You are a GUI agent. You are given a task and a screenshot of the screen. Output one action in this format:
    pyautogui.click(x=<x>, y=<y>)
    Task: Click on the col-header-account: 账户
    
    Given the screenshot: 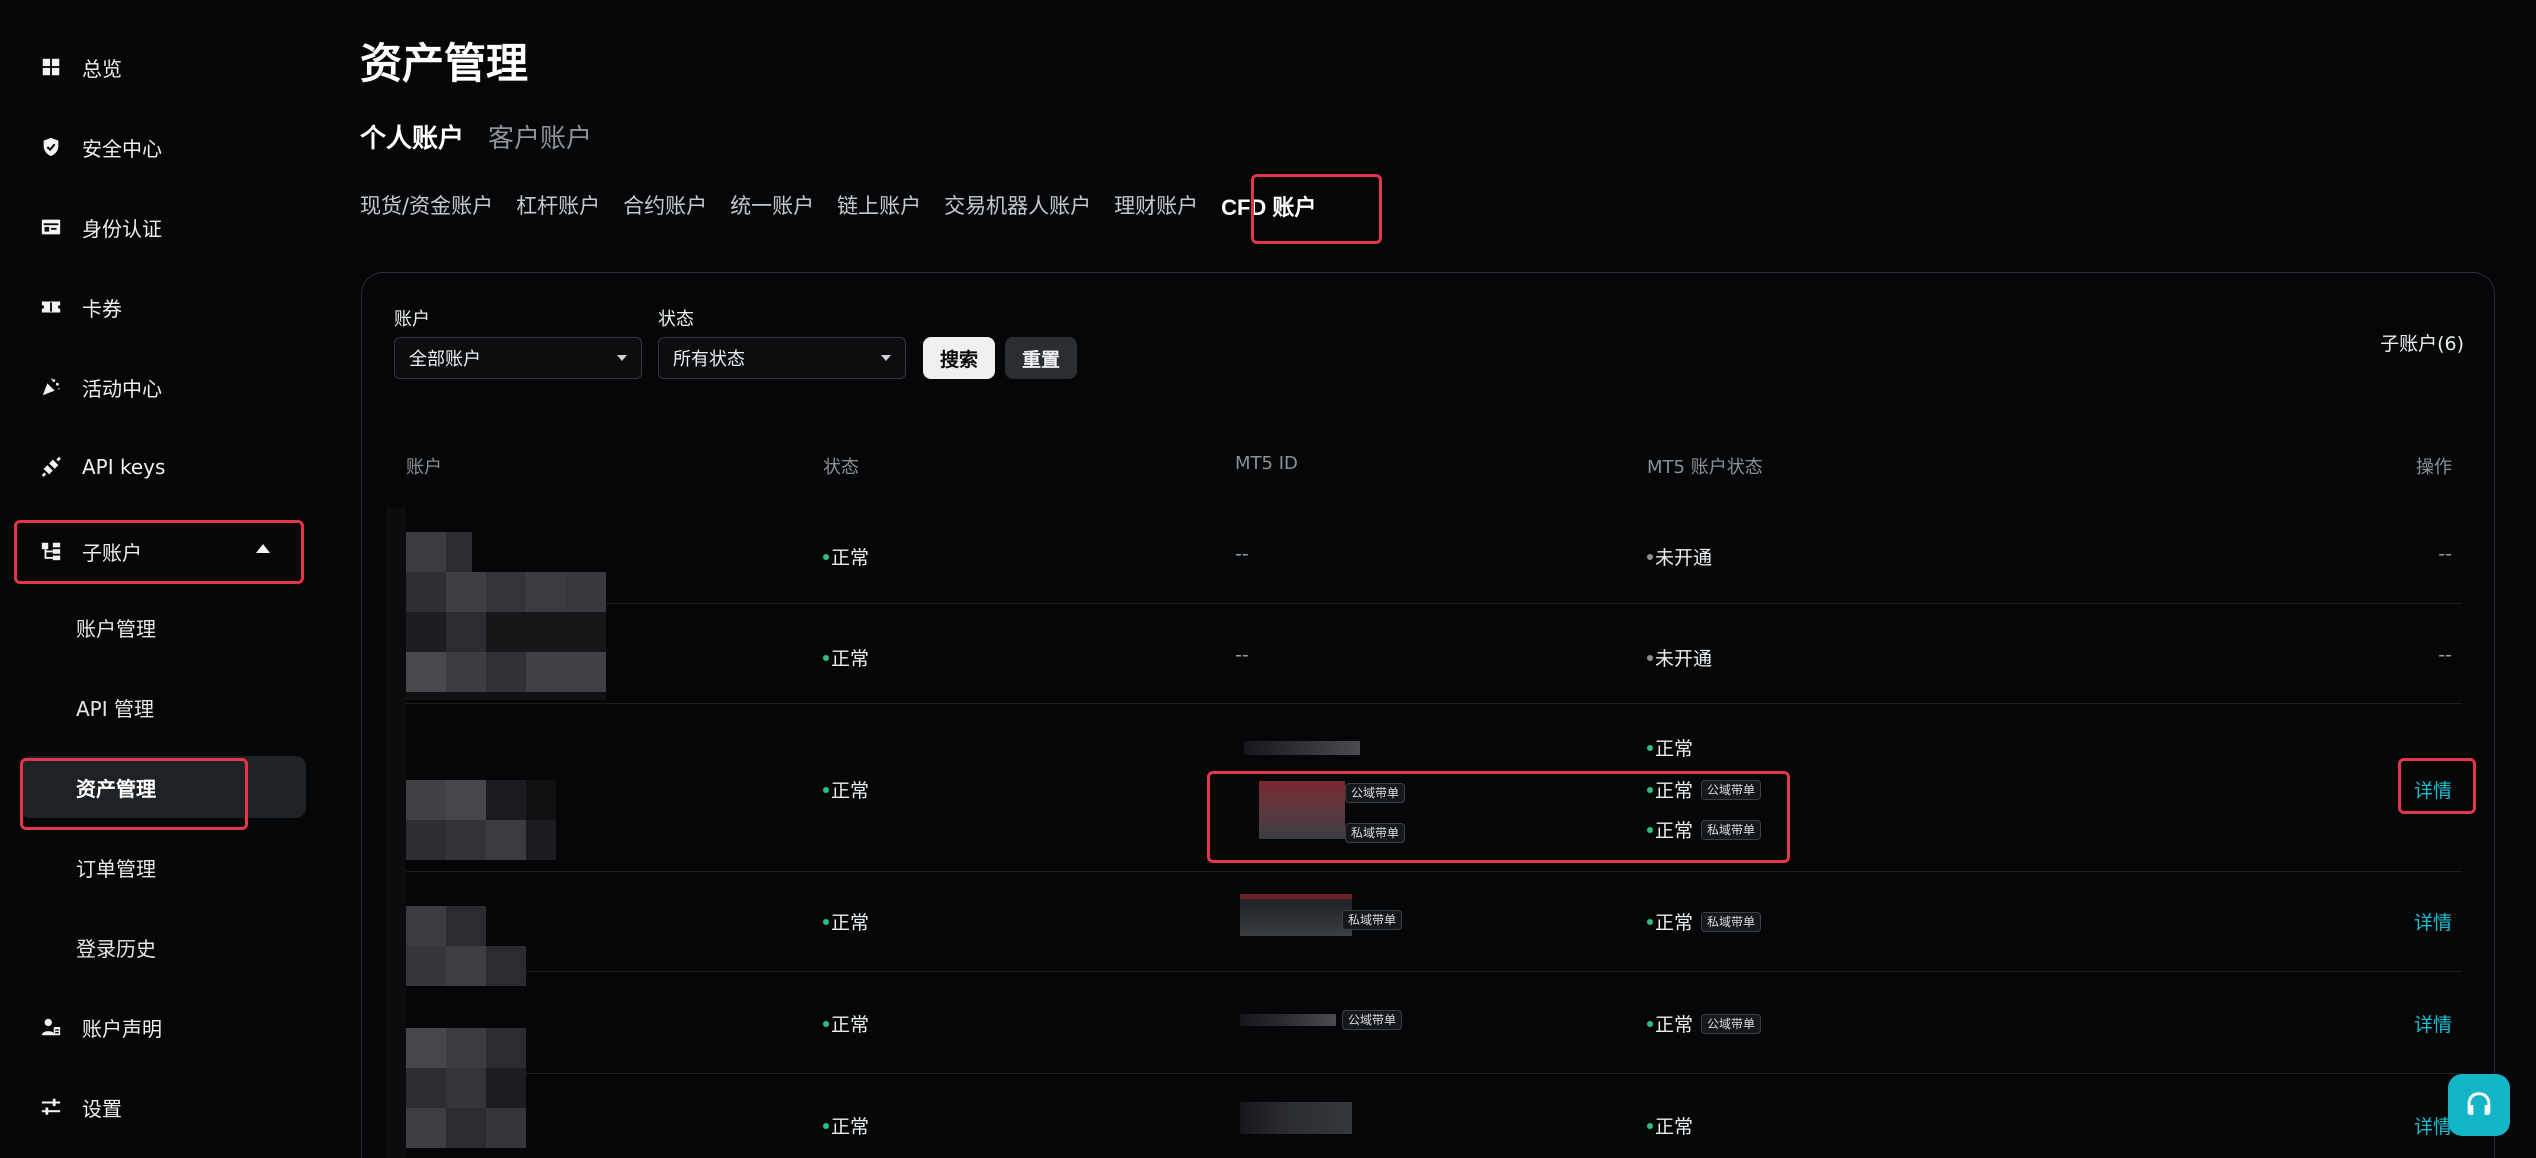 What is the action you would take?
    pyautogui.click(x=424, y=467)
    